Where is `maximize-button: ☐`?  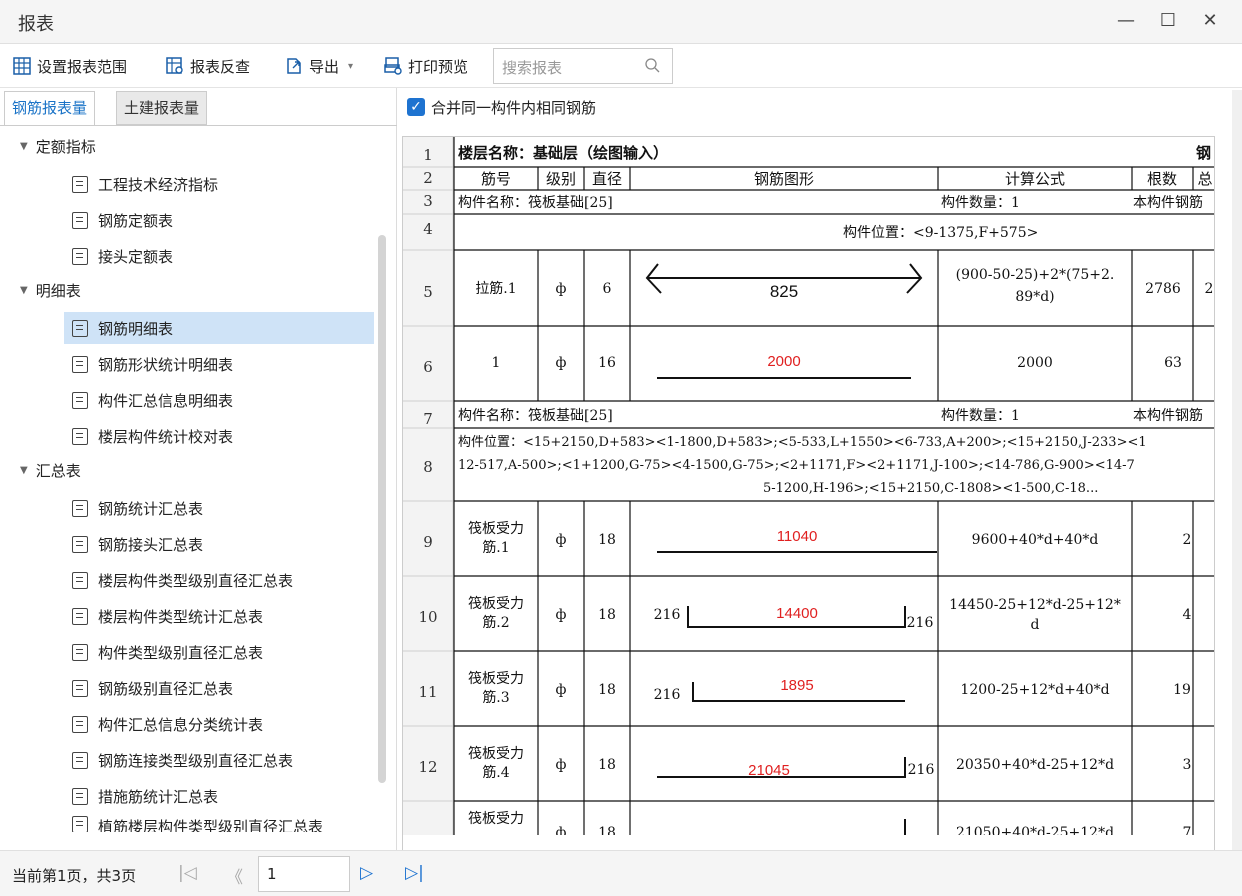 maximize-button: ☐ is located at coordinates (1168, 21).